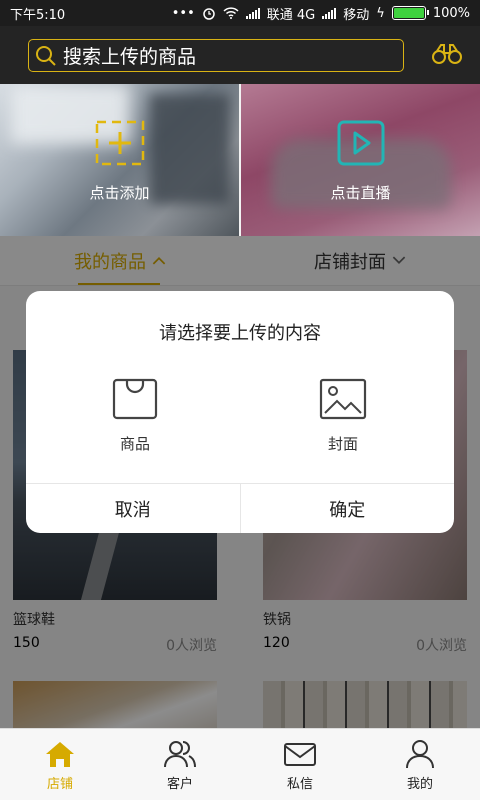  What do you see at coordinates (420, 754) in the screenshot?
I see `person-icon` at bounding box center [420, 754].